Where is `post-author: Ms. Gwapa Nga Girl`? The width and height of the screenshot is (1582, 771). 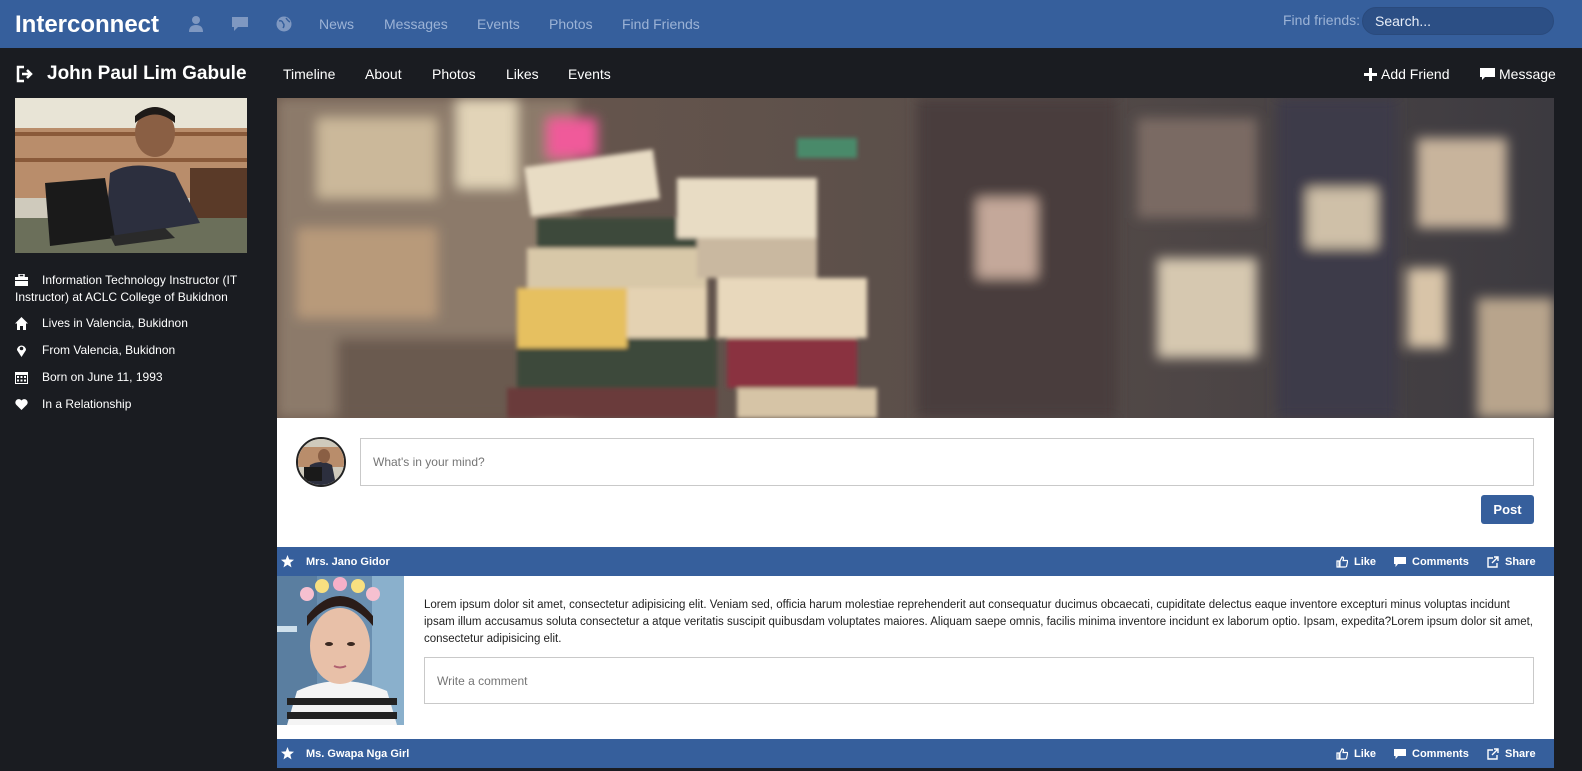 post-author: Ms. Gwapa Nga Girl is located at coordinates (357, 754).